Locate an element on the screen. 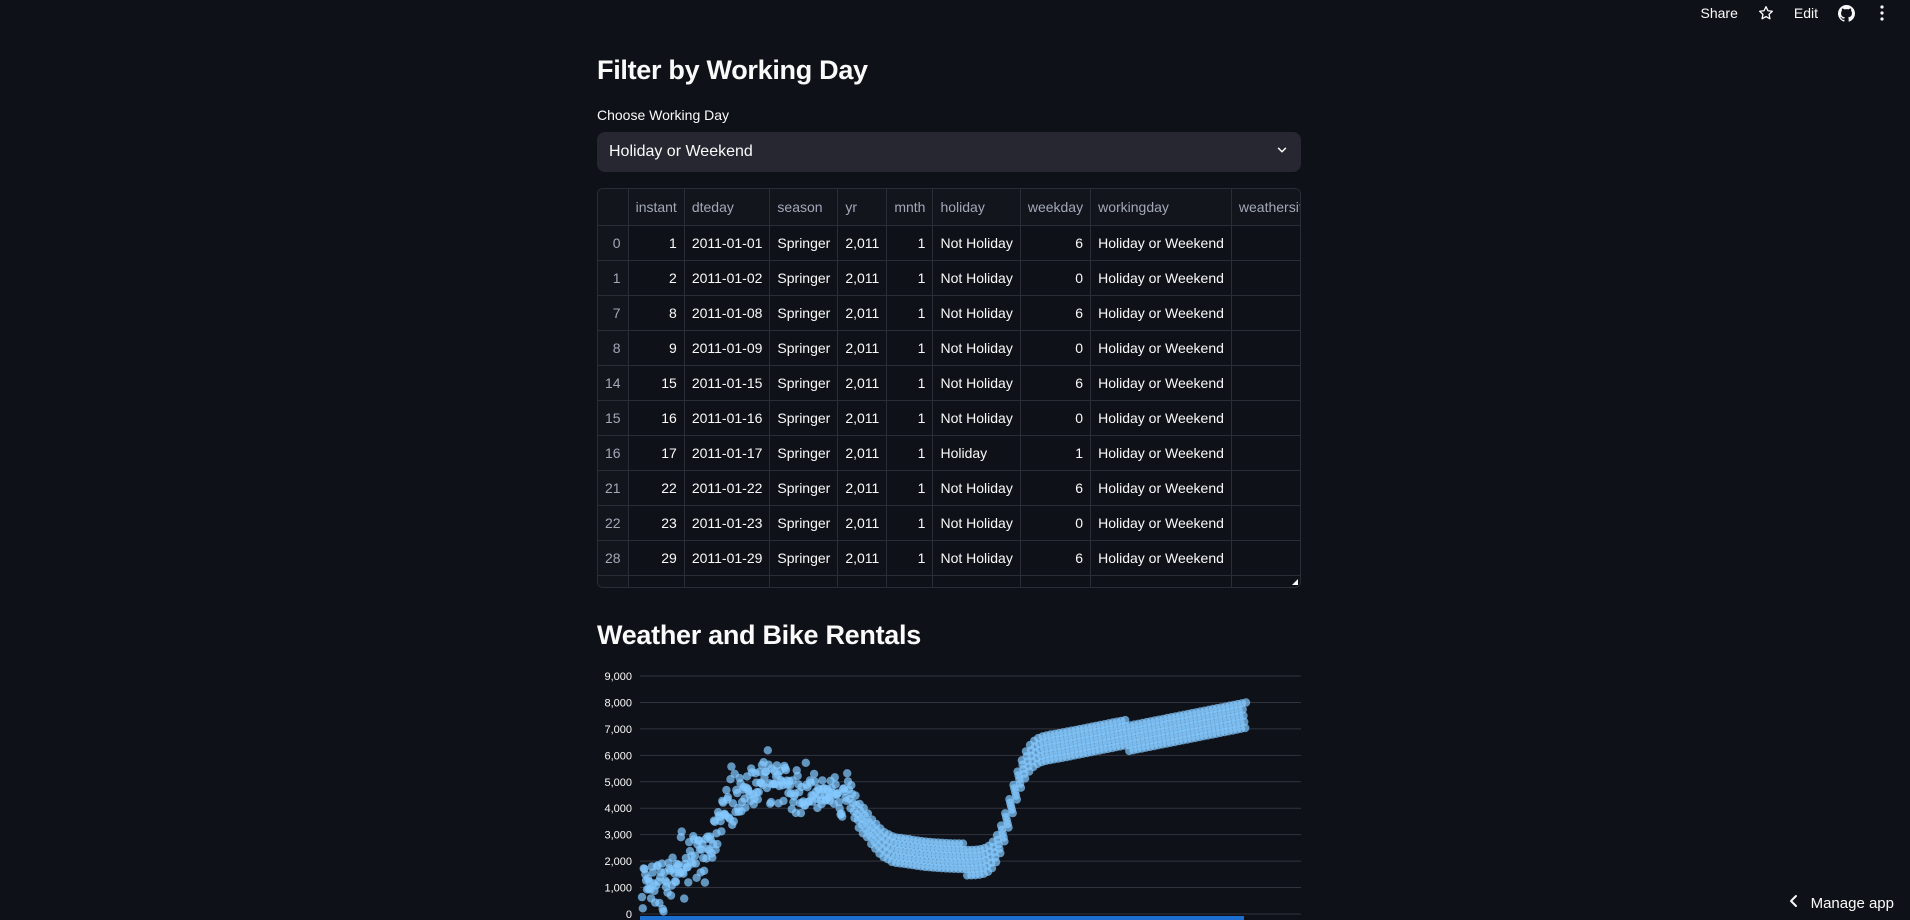  table-cell: 2 is located at coordinates (656, 278).